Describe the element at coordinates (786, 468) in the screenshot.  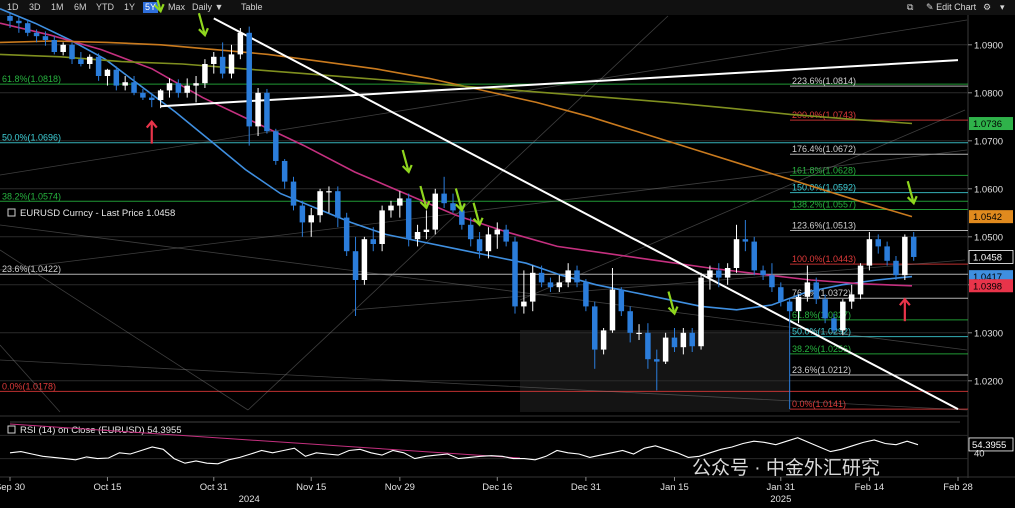
I see `watermark-text: 公众号 · 中金外汇研究` at that location.